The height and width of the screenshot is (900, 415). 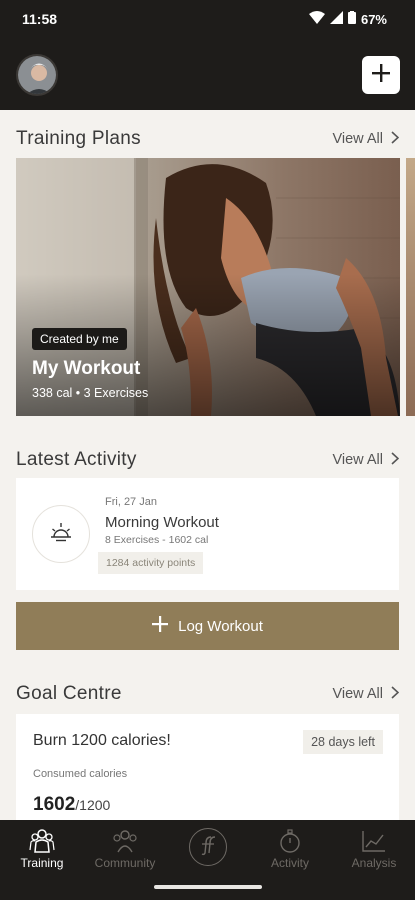 What do you see at coordinates (78, 138) in the screenshot?
I see `training-plans-title: Training Plans` at bounding box center [78, 138].